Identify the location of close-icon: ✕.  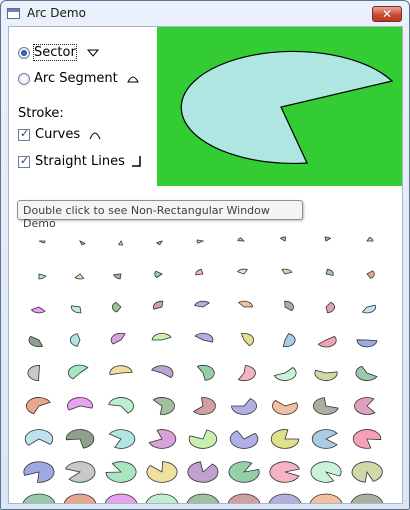
(387, 14).